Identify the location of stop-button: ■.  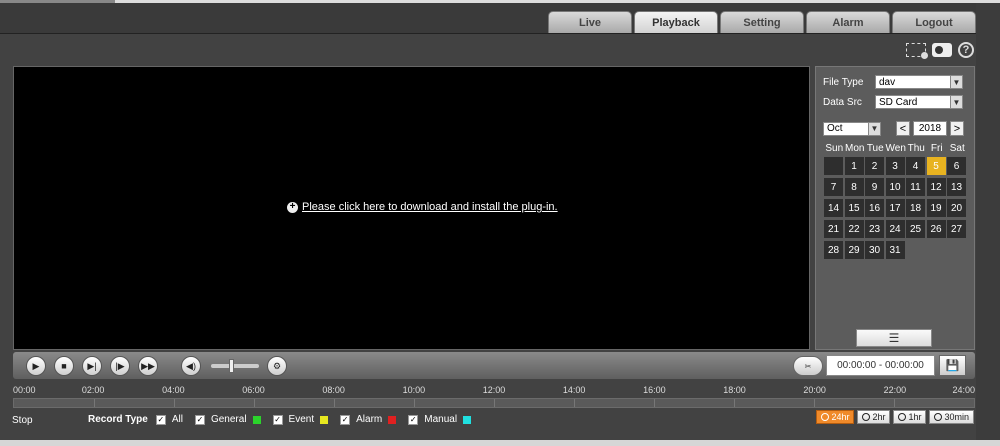
(64, 366).